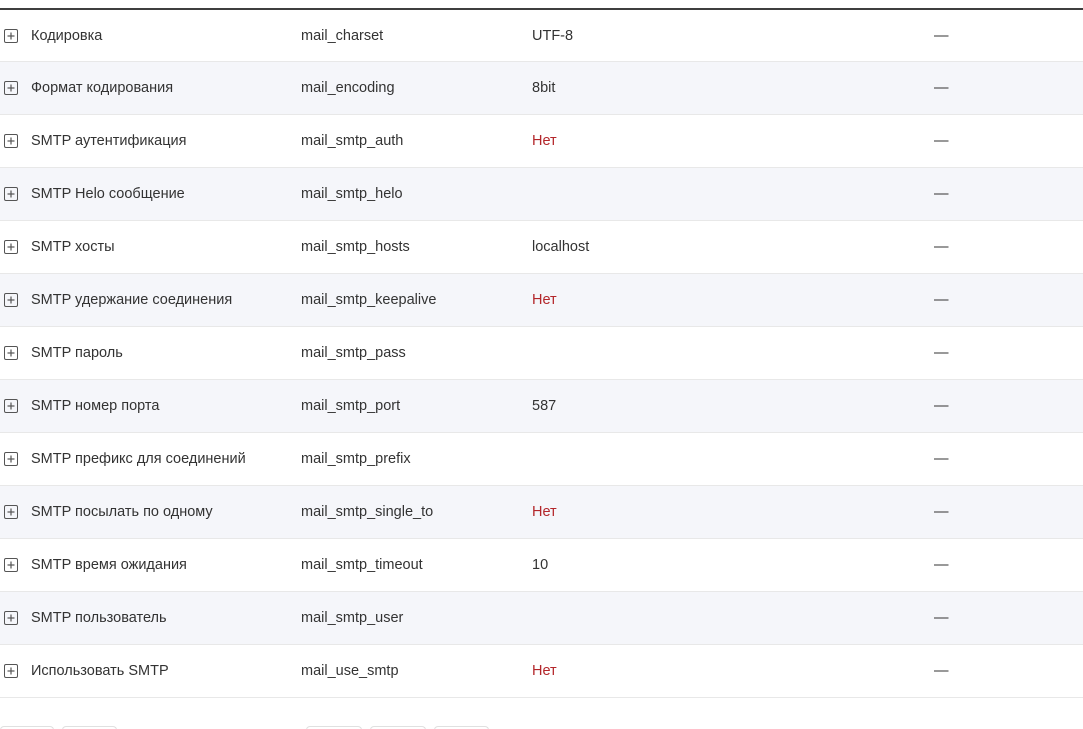 This screenshot has width=1083, height=729. Describe the element at coordinates (352, 618) in the screenshot. I see `setting-key: mail_smtp_user` at that location.